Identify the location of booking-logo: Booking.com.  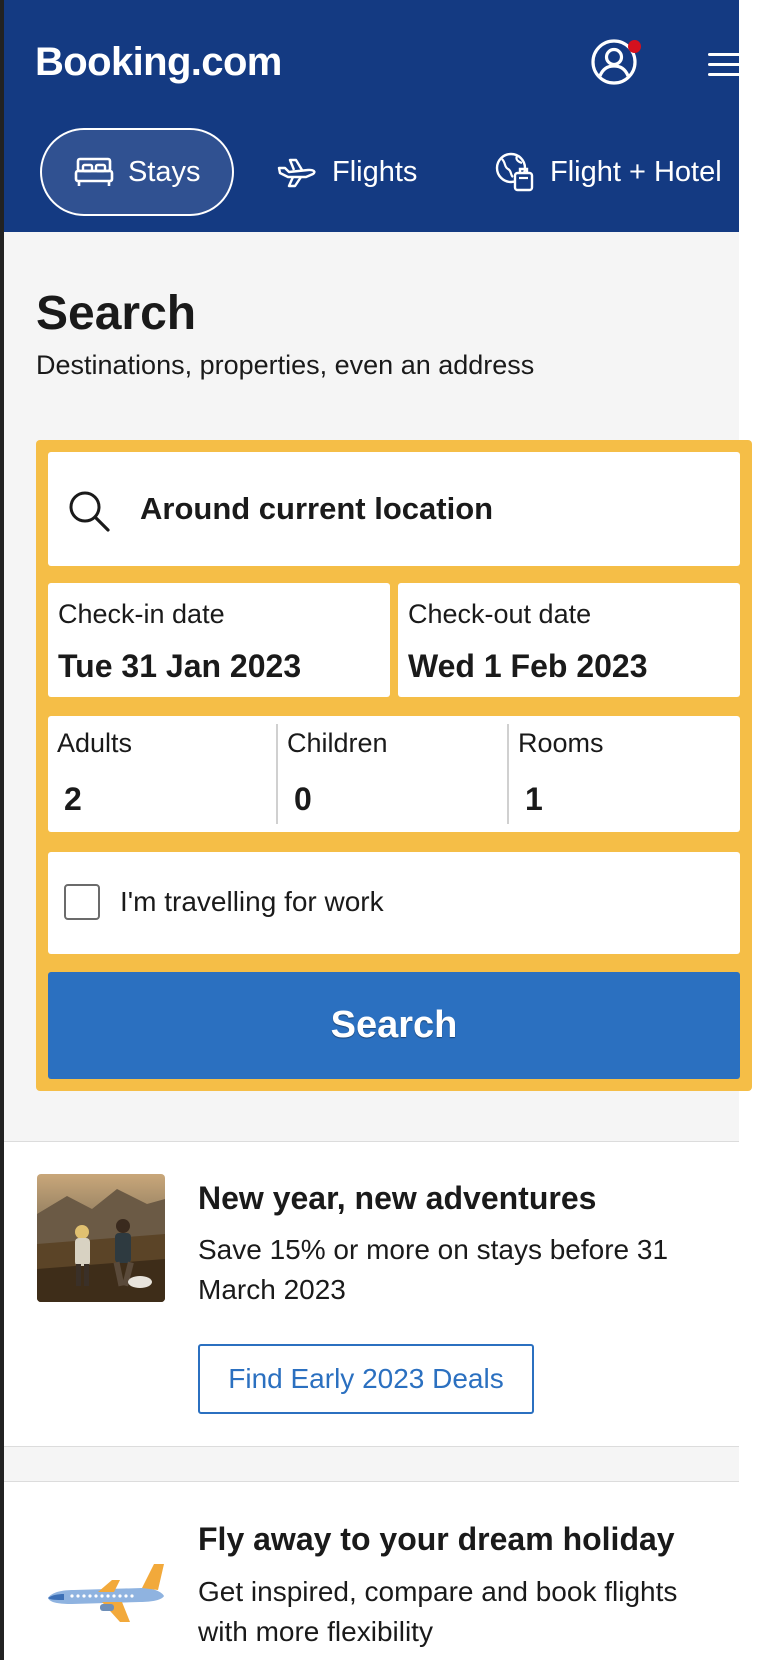
(158, 62).